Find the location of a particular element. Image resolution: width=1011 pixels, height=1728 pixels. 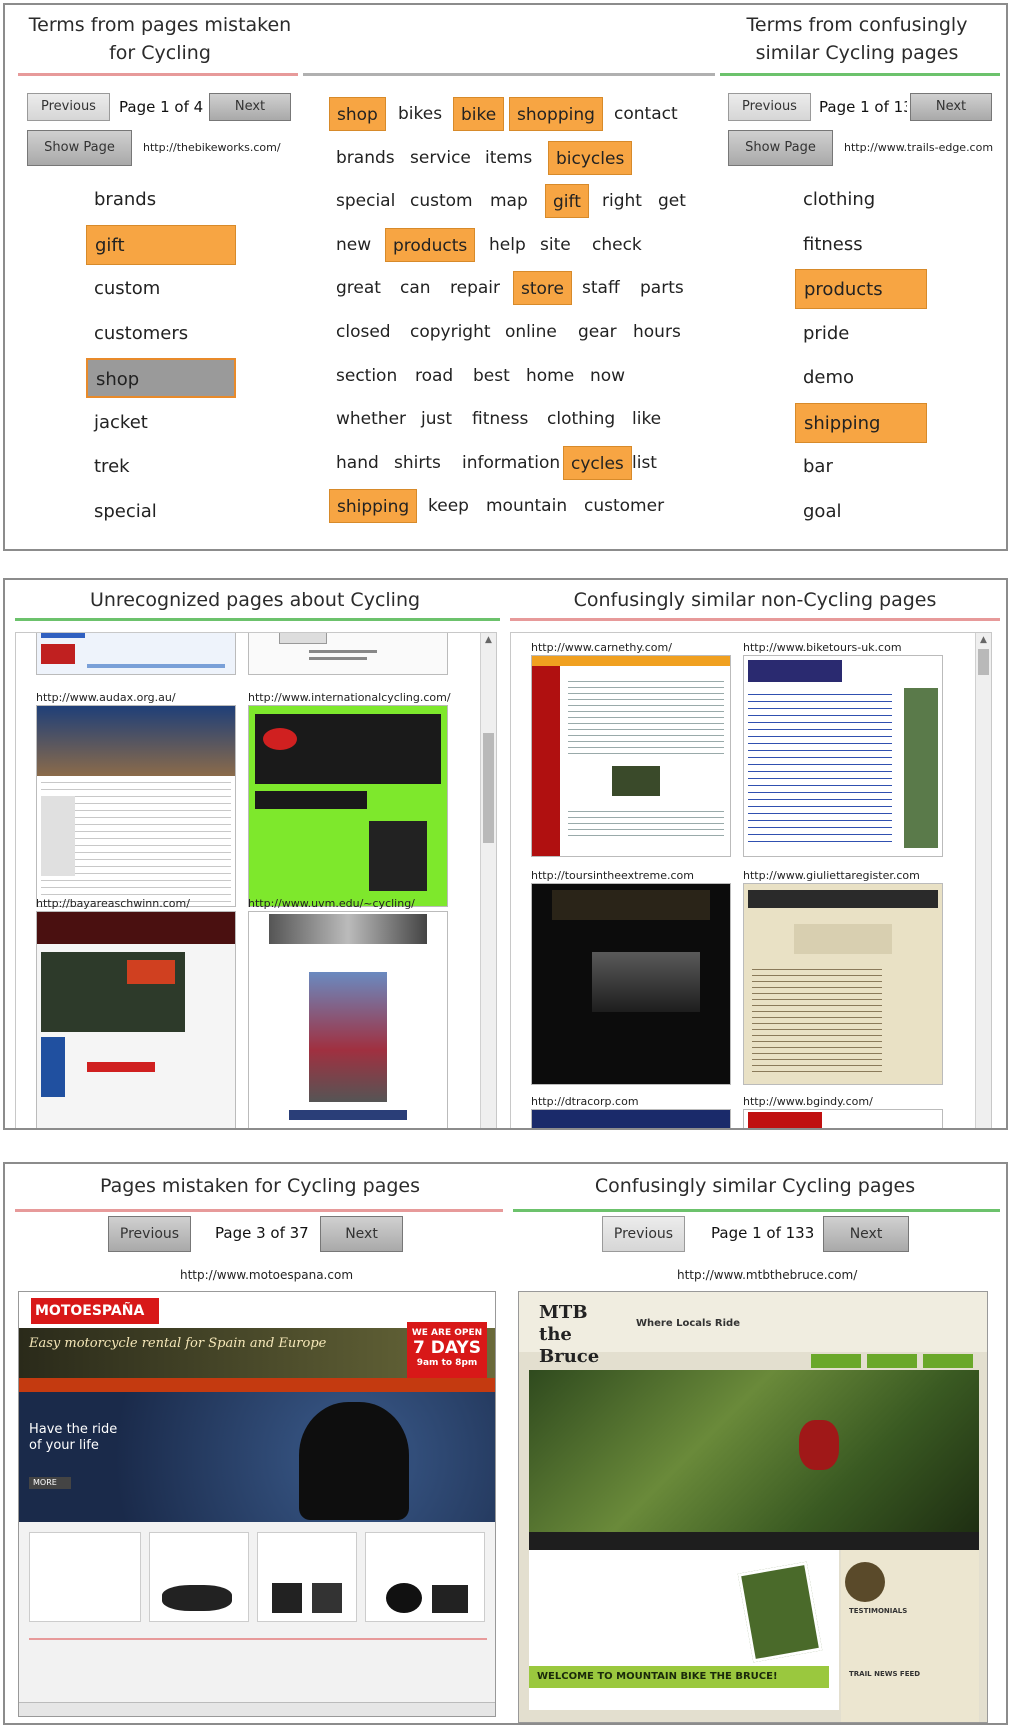

thumbnail-url: http://www.audax.org.au/ is located at coordinates (106, 697).